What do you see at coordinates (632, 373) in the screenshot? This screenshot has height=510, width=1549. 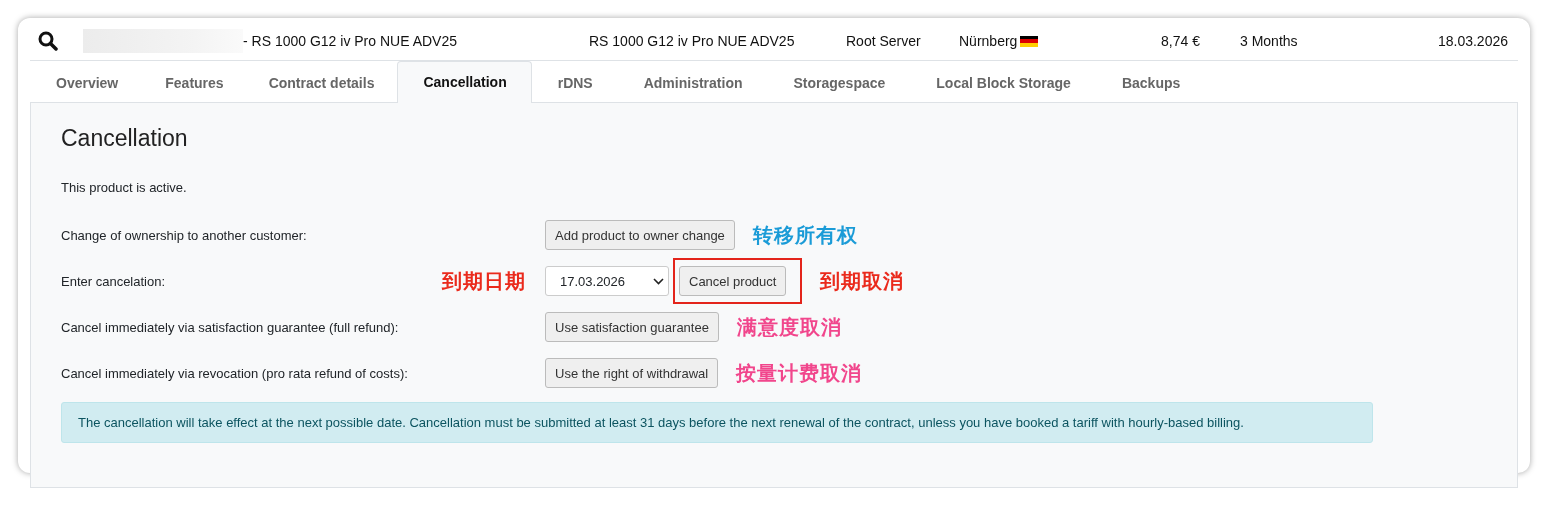 I see `action-button: Use the right of withdrawal` at bounding box center [632, 373].